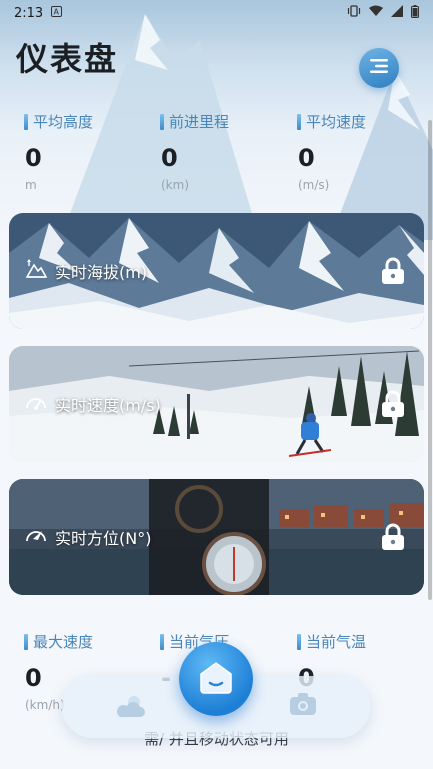 This screenshot has height=769, width=433. I want to click on card-title: 实时海拔(m), so click(101, 272).